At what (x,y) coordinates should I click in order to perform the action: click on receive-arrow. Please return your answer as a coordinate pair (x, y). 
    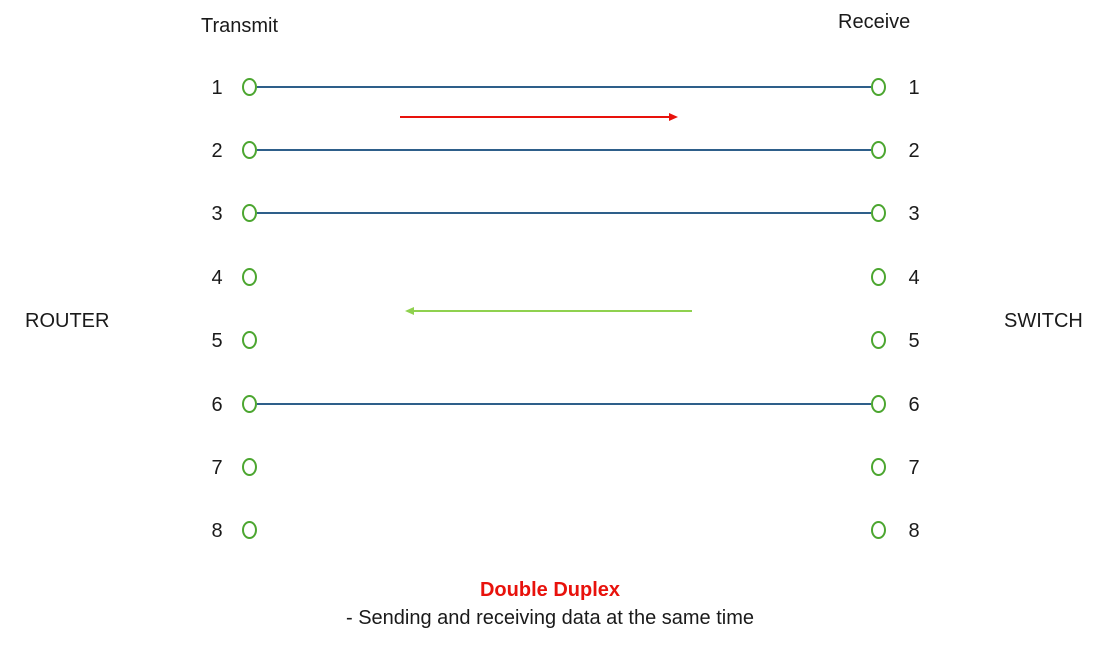
    Looking at the image, I should click on (548, 311).